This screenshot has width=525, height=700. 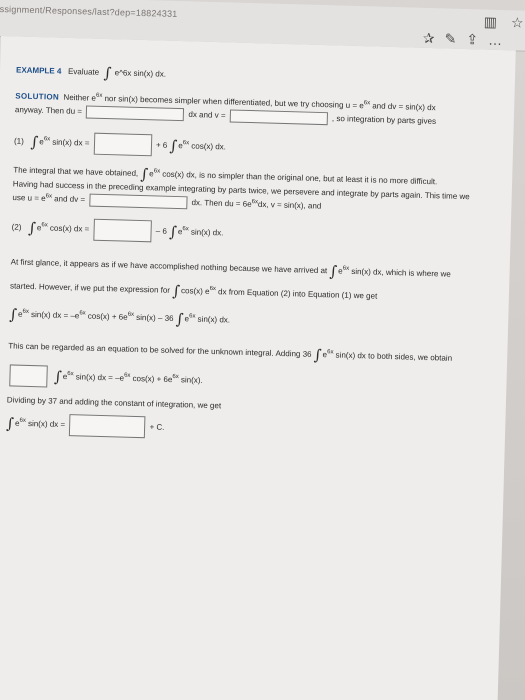 I want to click on equation-2: (2) ∫e6x cos(x) dx = – 6 ∫e6x sin(x) dx., so click(x=117, y=230).